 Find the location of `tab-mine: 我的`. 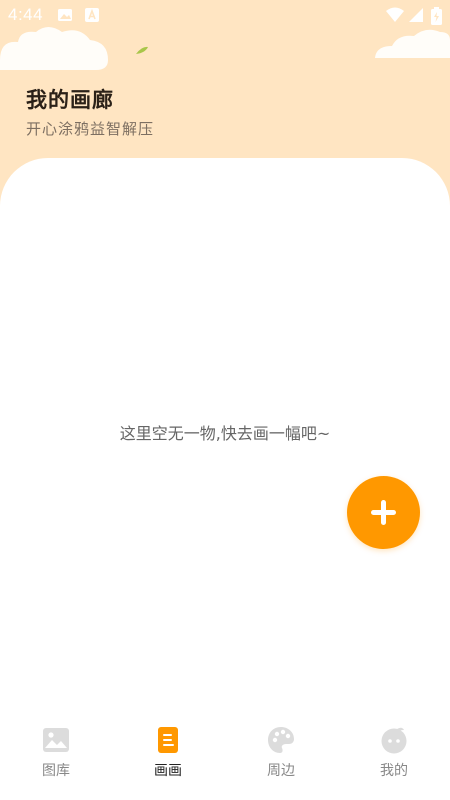

tab-mine: 我的 is located at coordinates (394, 757).